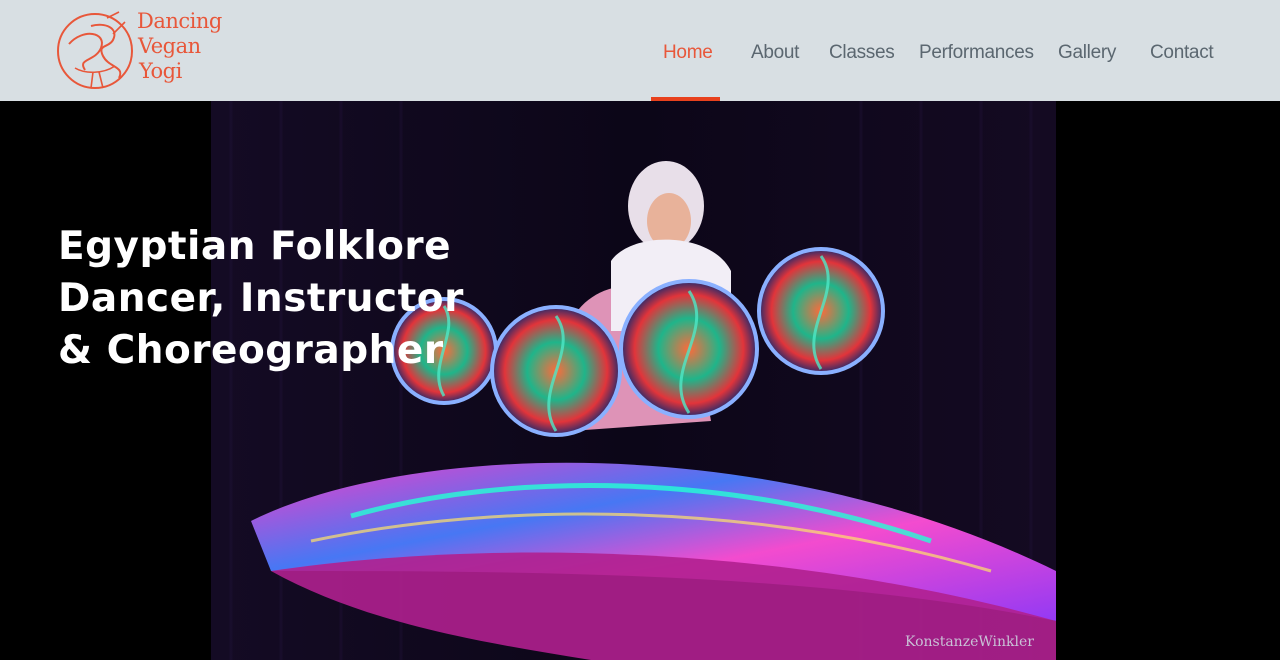  Describe the element at coordinates (775, 53) in the screenshot. I see `nav-about: About` at that location.